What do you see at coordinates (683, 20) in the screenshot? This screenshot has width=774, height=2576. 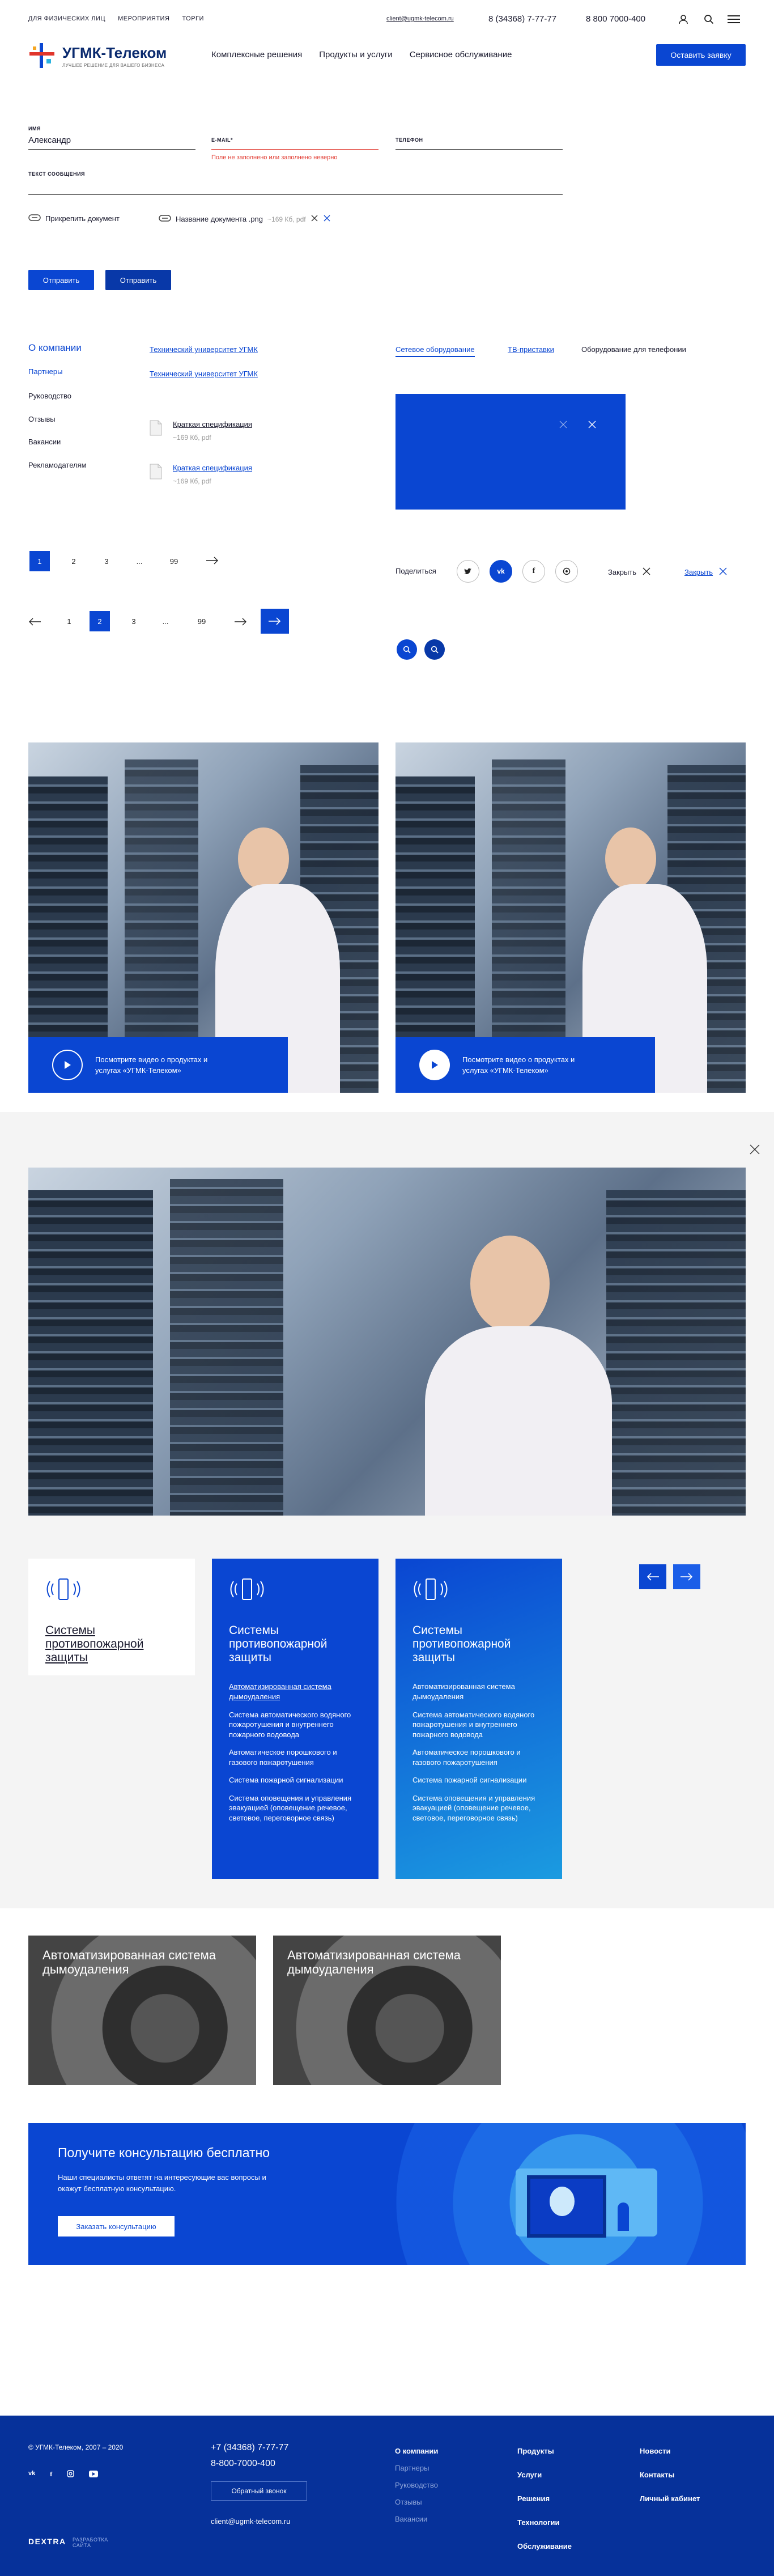 I see `user-icon` at bounding box center [683, 20].